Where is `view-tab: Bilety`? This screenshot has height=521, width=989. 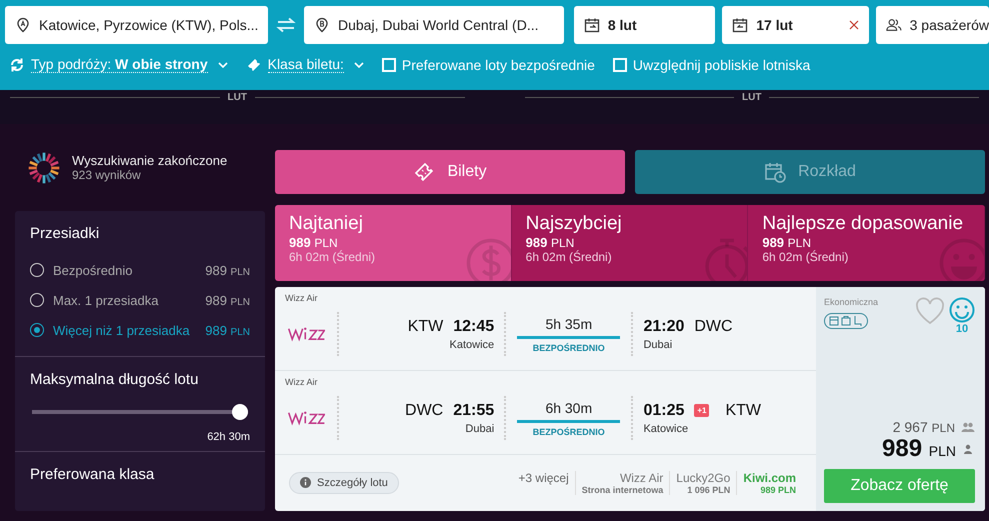
view-tab: Bilety is located at coordinates (450, 172).